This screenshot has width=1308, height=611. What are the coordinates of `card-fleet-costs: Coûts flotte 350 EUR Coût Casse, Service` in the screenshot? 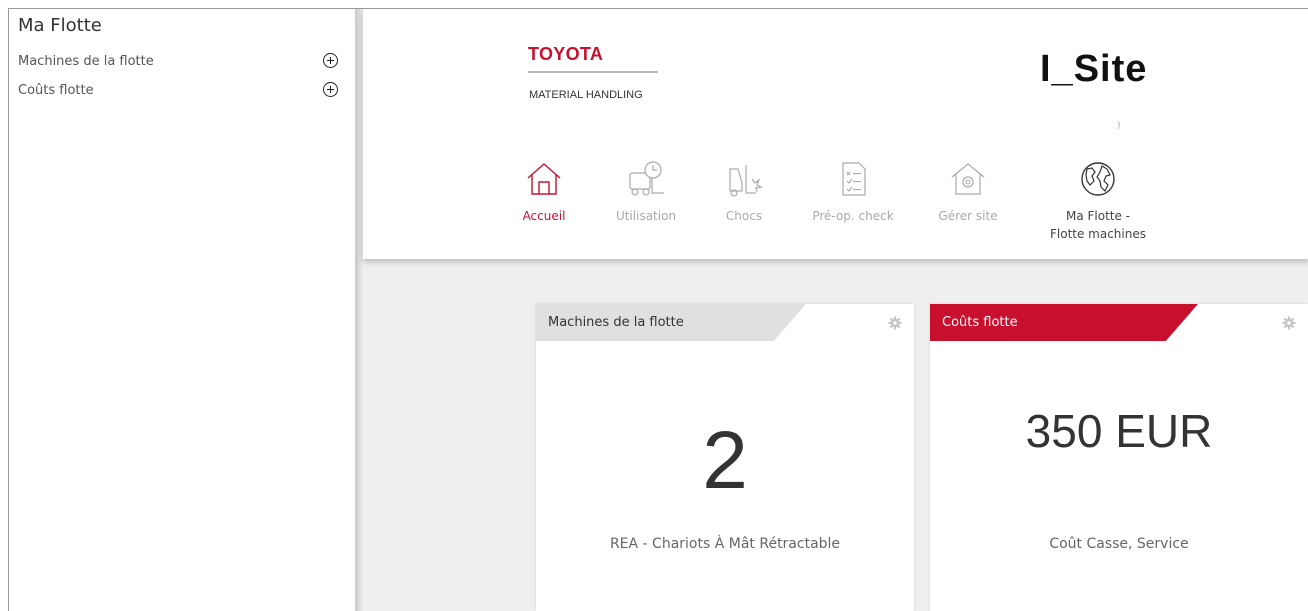 It's located at (1119, 457).